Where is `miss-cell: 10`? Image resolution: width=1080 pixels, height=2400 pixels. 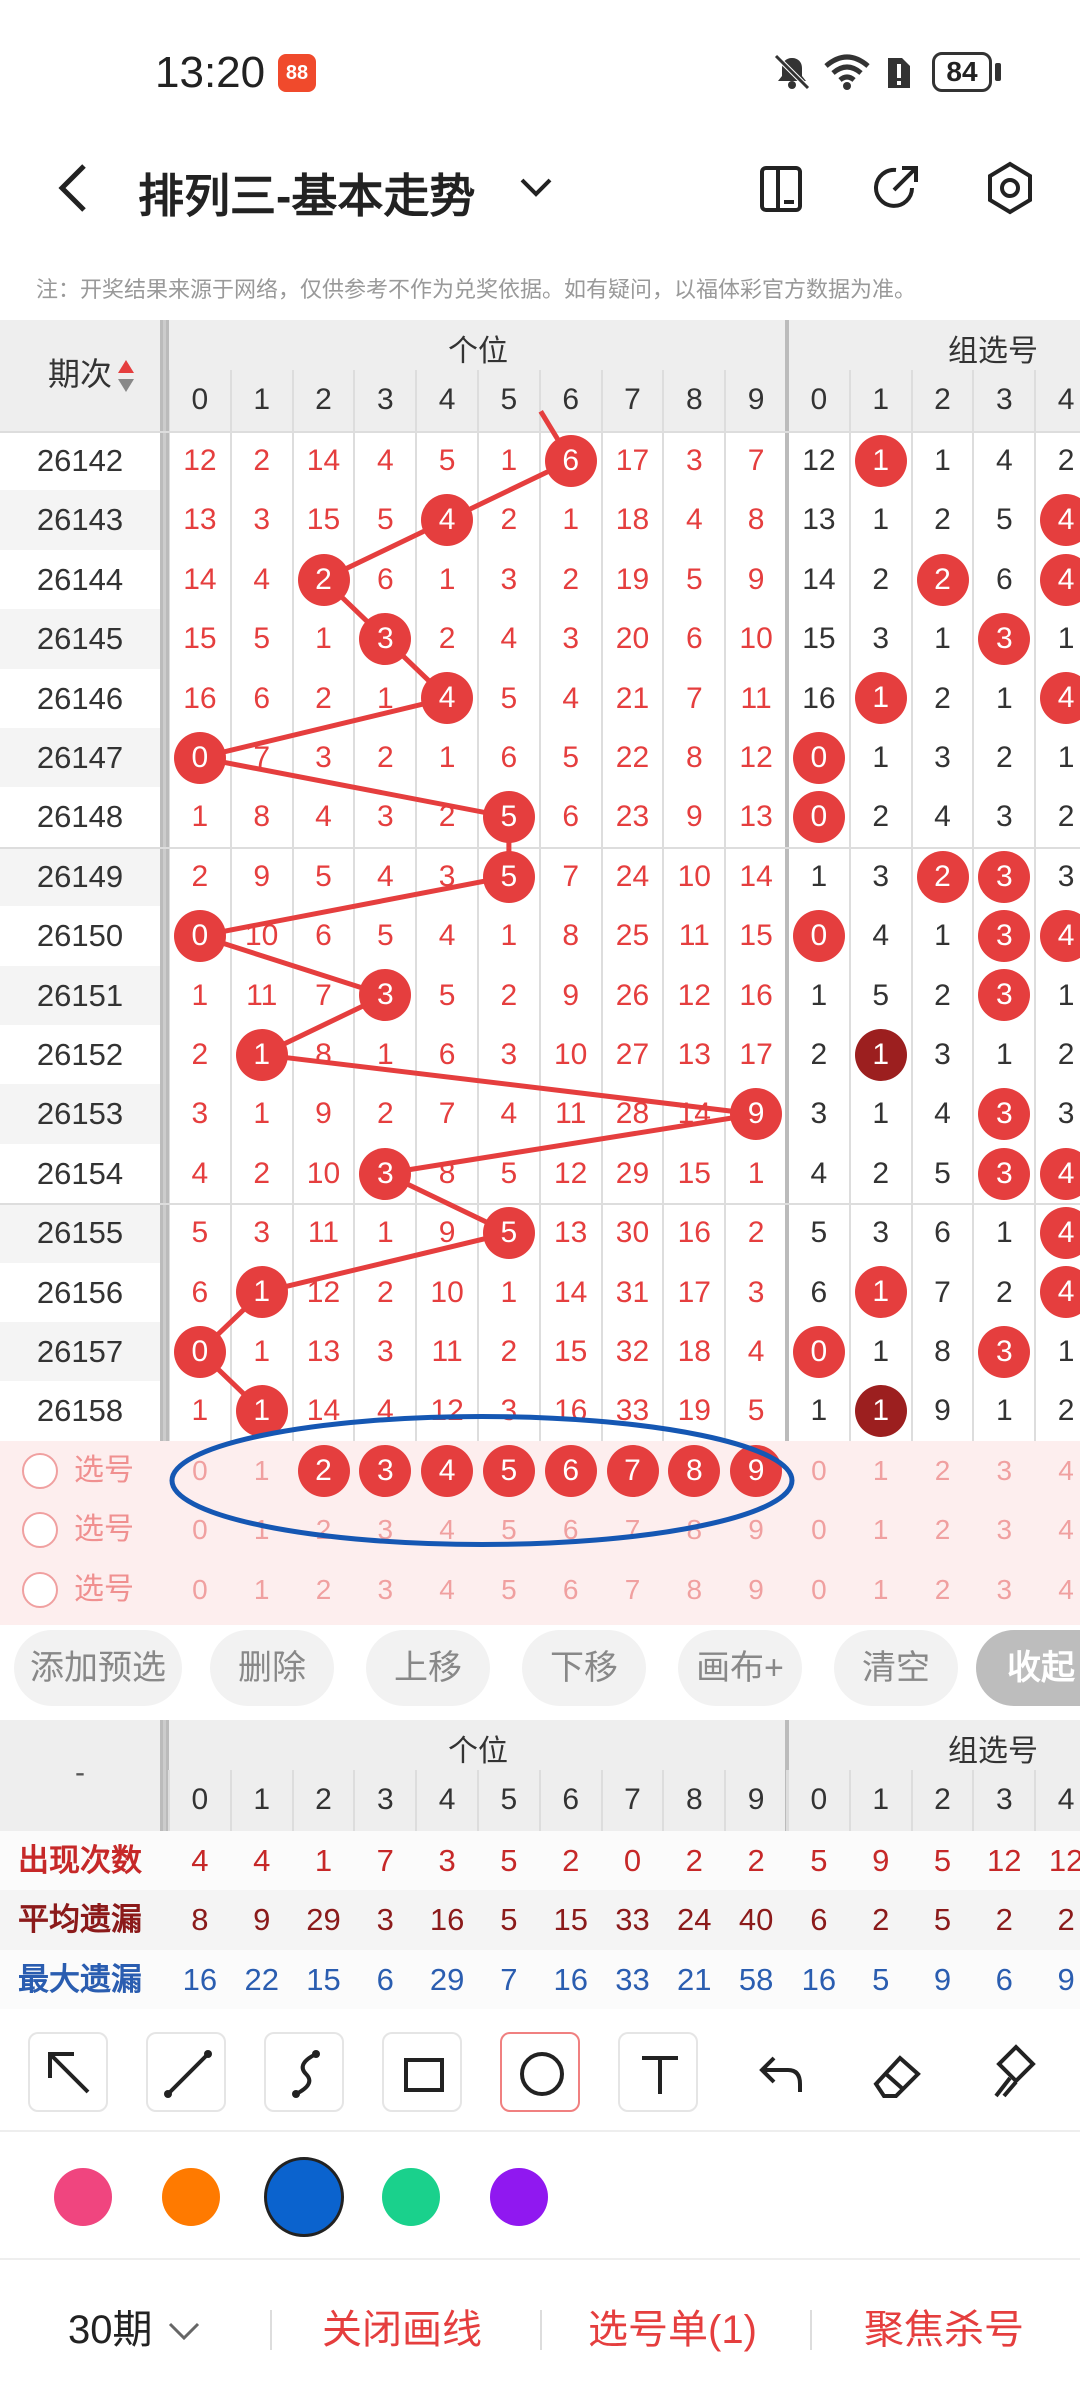 miss-cell: 10 is located at coordinates (323, 1173).